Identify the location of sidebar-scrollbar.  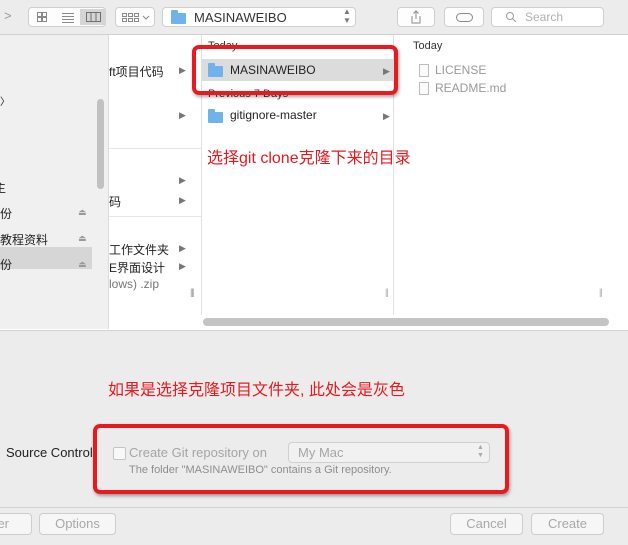
(100, 144).